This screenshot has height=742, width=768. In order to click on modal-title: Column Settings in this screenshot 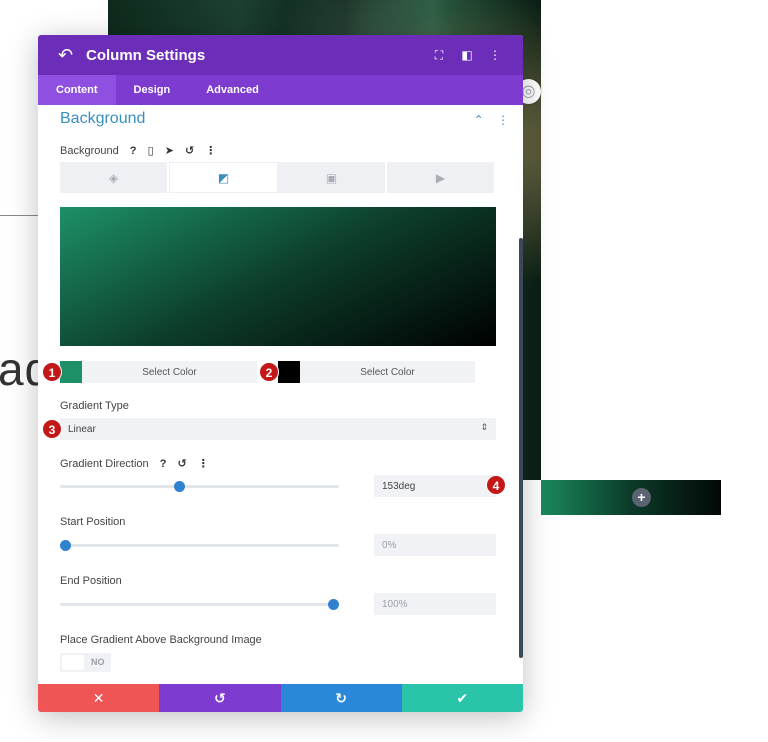, I will do `click(146, 55)`.